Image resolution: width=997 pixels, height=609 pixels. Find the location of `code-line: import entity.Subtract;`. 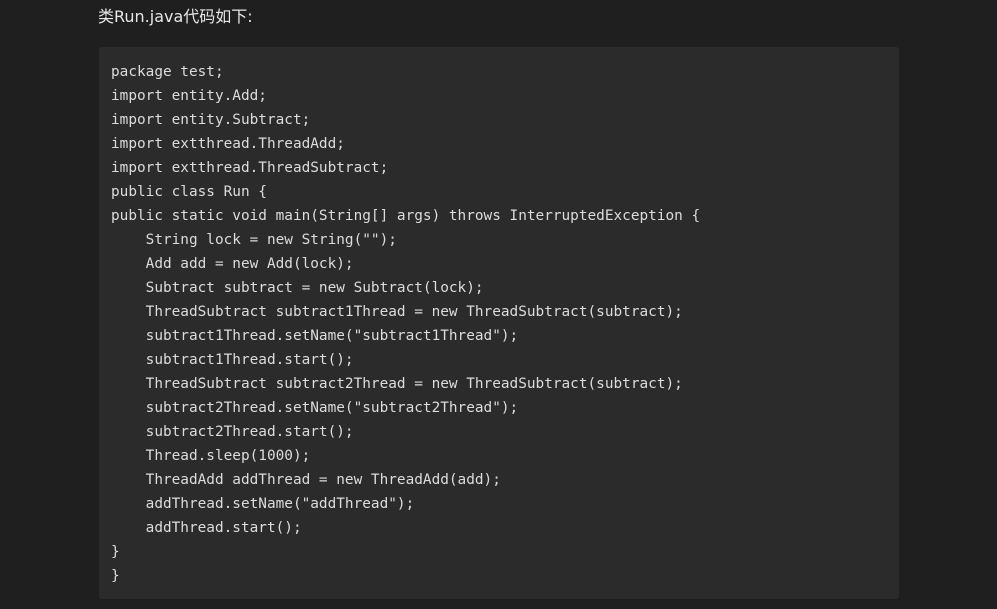

code-line: import entity.Subtract; is located at coordinates (211, 120).